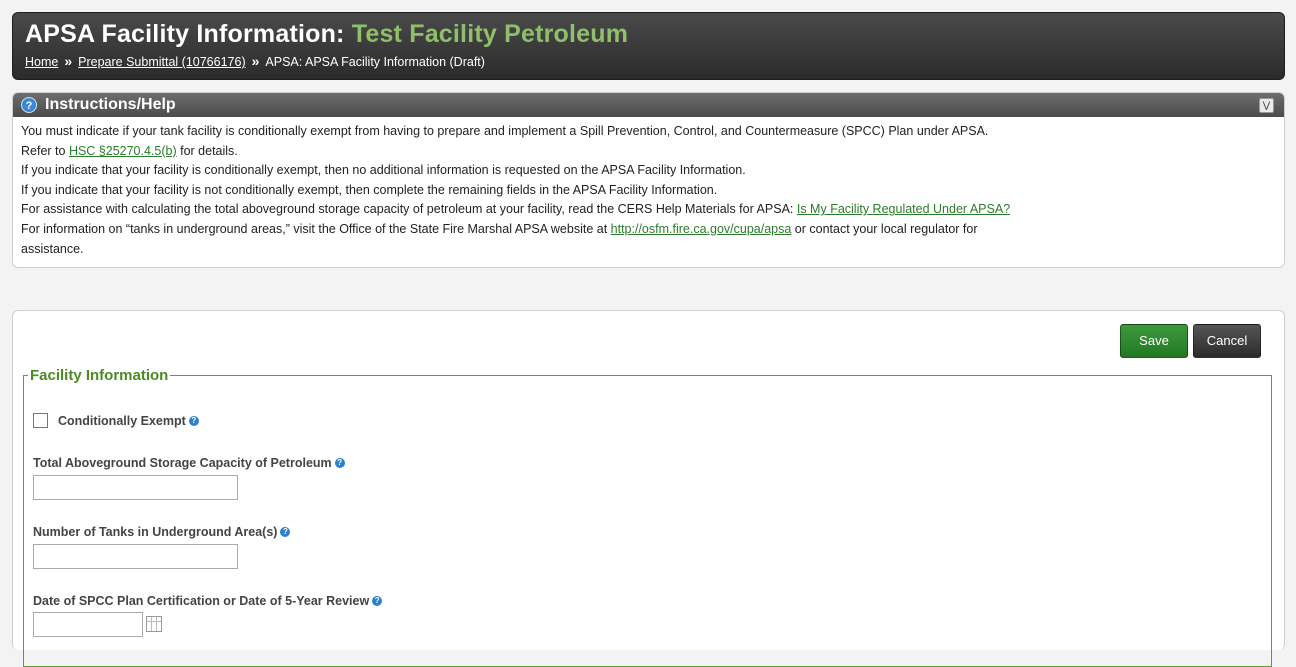  Describe the element at coordinates (884, 228) in the screenshot. I see `text: or contact your local regulator for` at that location.